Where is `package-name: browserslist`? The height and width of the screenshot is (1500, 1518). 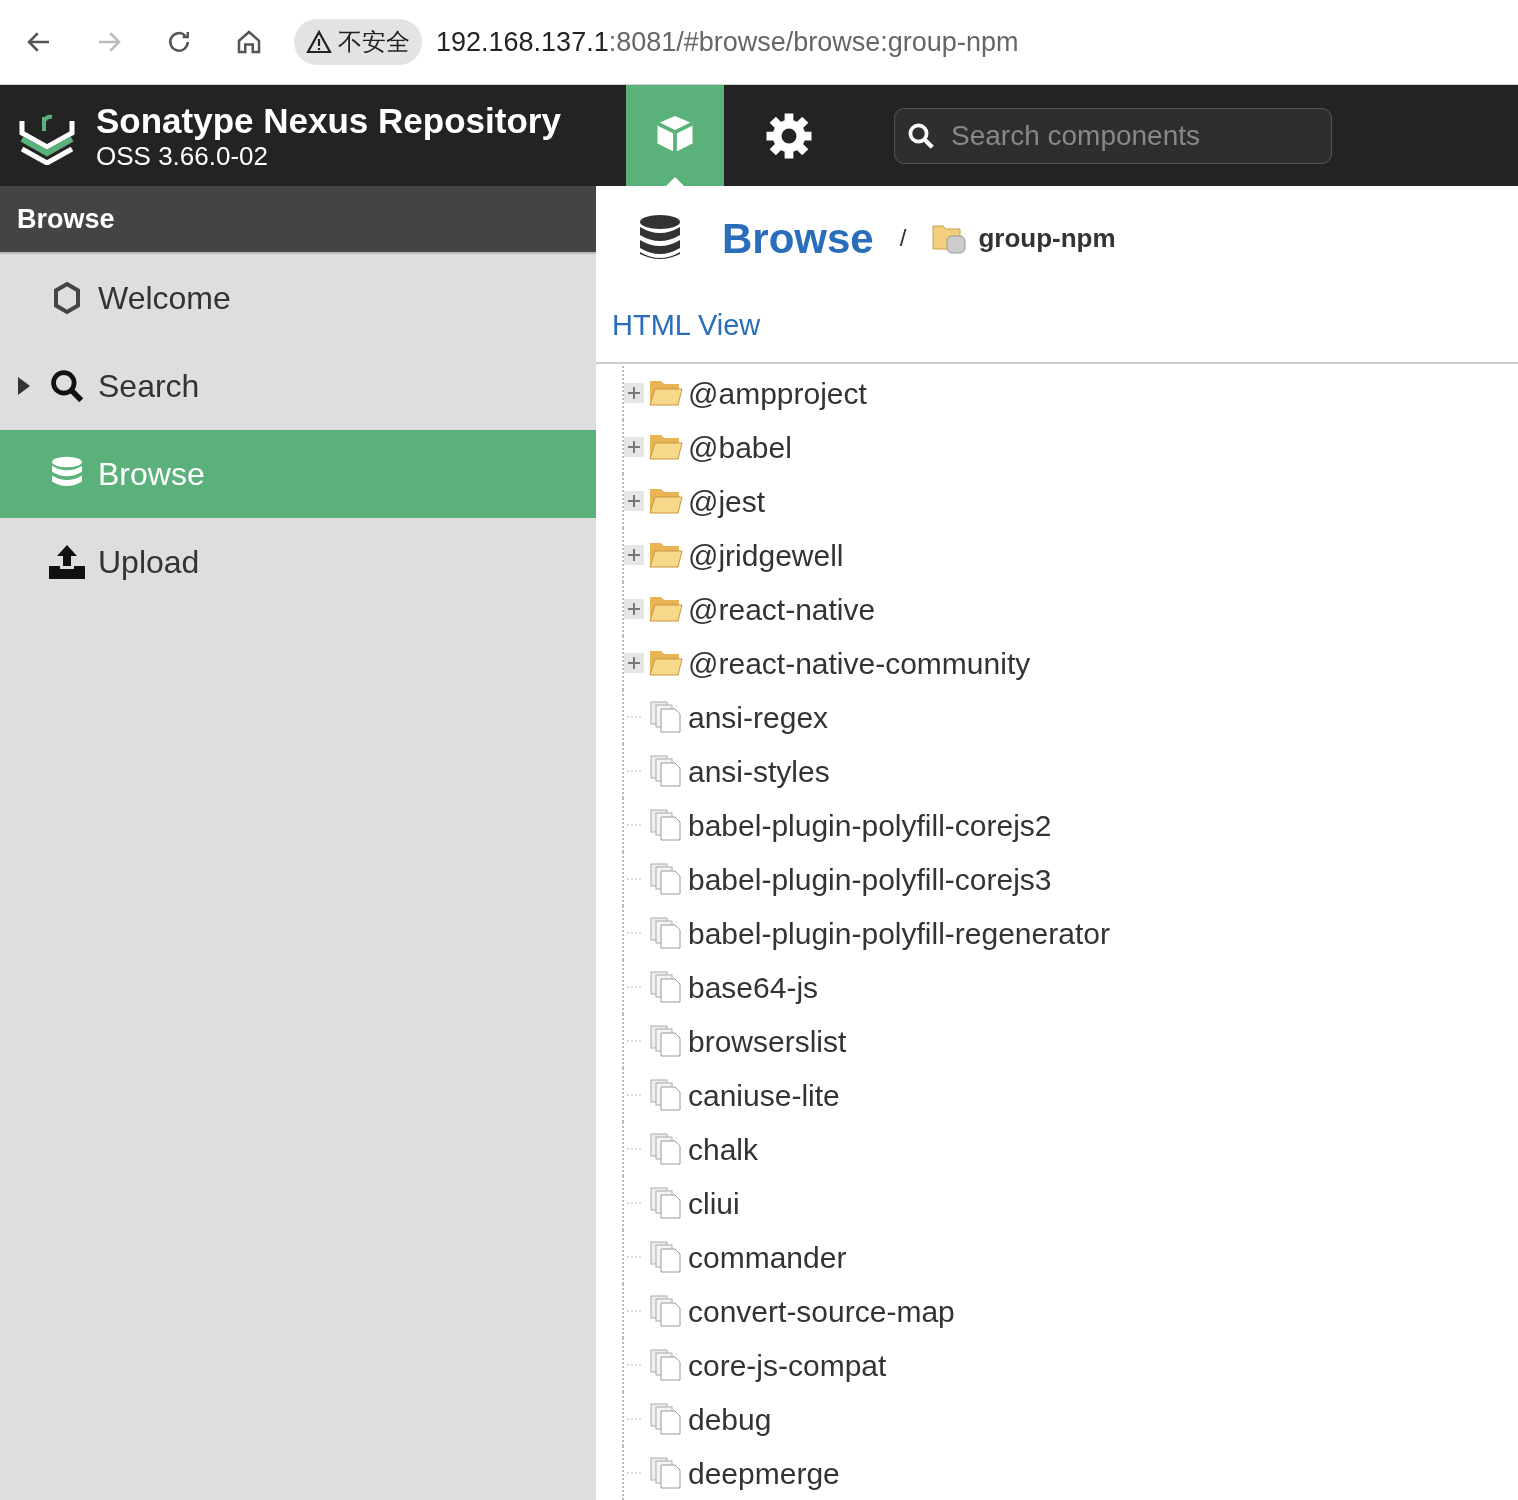 package-name: browserslist is located at coordinates (767, 1041).